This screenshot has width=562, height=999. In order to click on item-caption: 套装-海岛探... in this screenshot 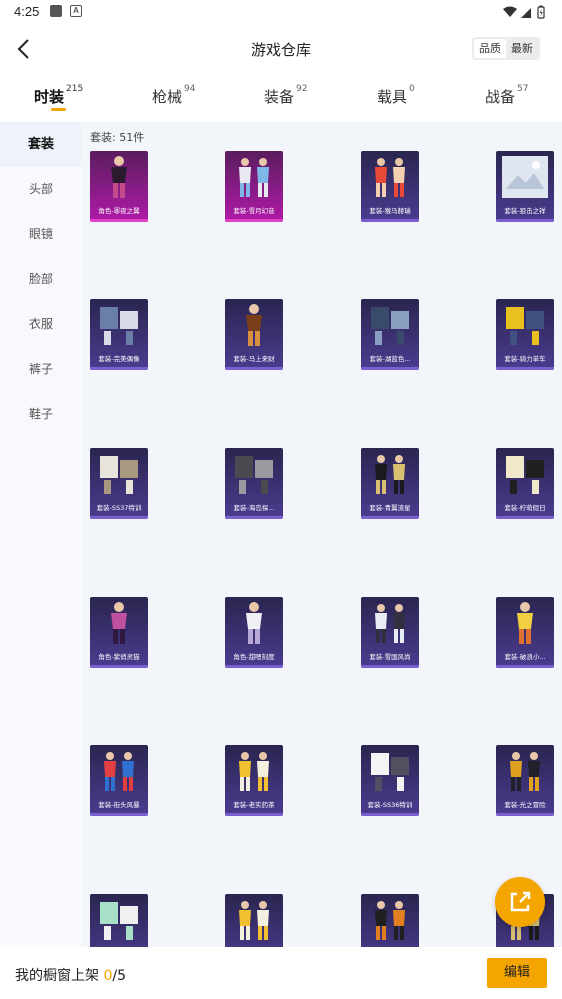, I will do `click(254, 508)`.